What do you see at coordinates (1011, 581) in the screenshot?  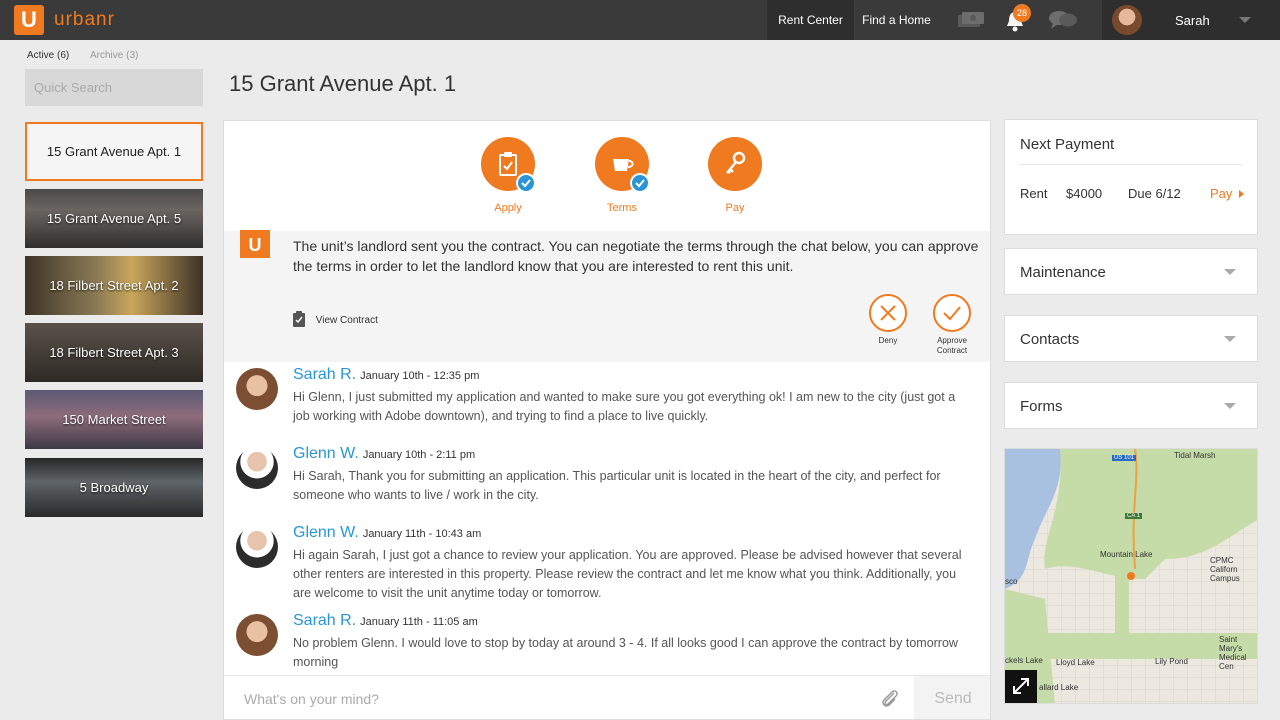 I see `map-label: sco` at bounding box center [1011, 581].